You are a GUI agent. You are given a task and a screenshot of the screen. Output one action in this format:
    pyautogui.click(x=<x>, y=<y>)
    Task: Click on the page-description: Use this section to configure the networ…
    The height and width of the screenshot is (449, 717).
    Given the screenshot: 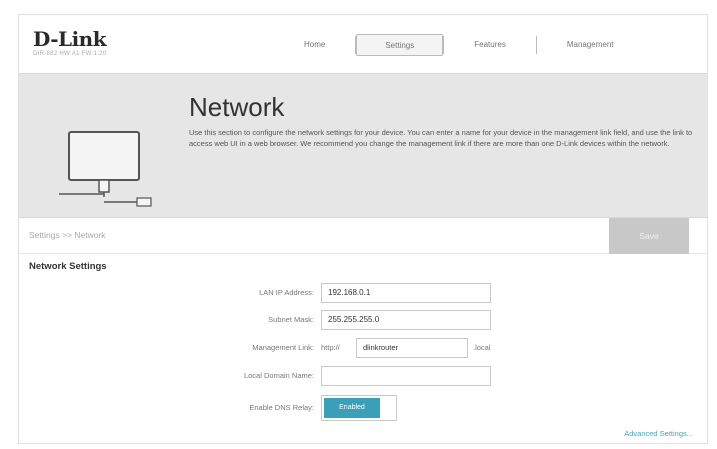 What is the action you would take?
    pyautogui.click(x=441, y=138)
    